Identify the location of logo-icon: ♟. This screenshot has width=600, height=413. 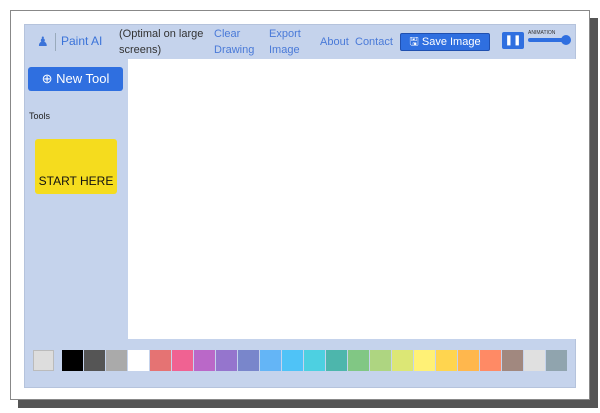
(43, 41).